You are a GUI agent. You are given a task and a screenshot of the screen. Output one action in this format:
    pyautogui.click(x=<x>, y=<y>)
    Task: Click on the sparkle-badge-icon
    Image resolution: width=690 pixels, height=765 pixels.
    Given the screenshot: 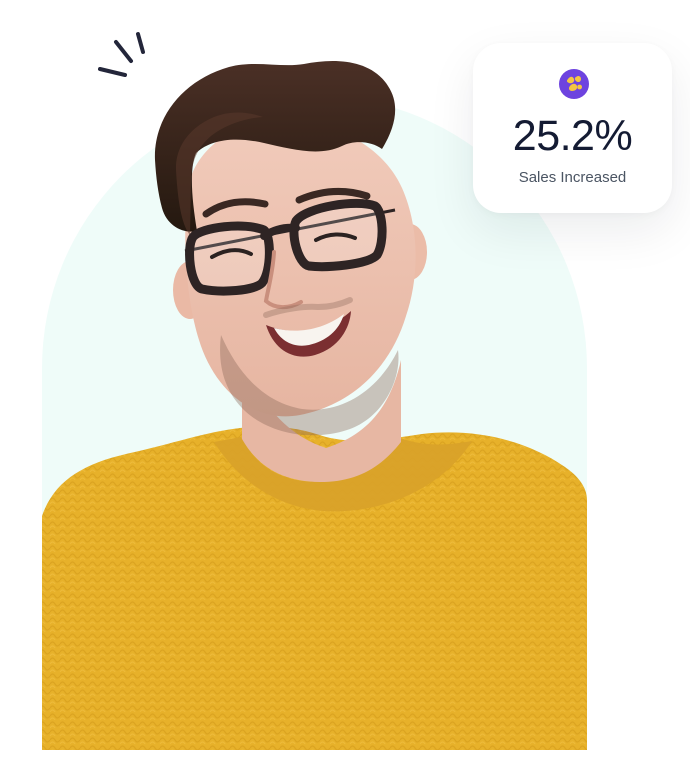 What is the action you would take?
    pyautogui.click(x=574, y=84)
    